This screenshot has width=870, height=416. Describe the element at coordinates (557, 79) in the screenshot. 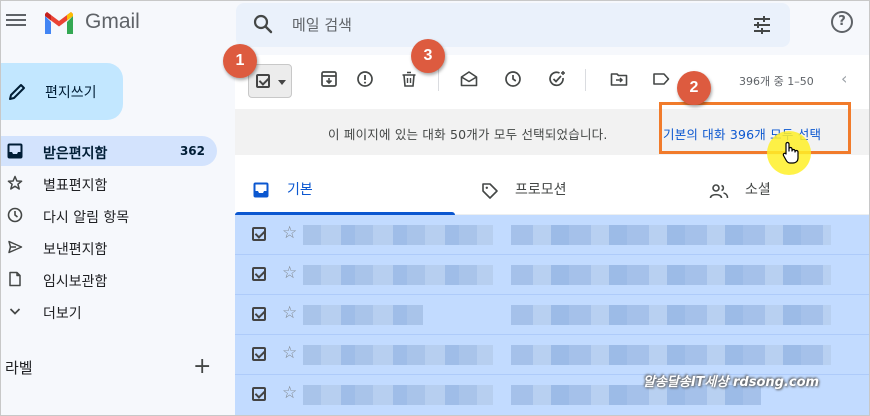

I see `add-task-icon` at that location.